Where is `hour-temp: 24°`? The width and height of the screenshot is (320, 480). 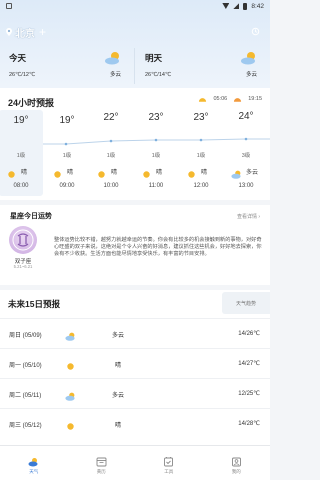
hour-temp: 24° is located at coordinates (246, 116).